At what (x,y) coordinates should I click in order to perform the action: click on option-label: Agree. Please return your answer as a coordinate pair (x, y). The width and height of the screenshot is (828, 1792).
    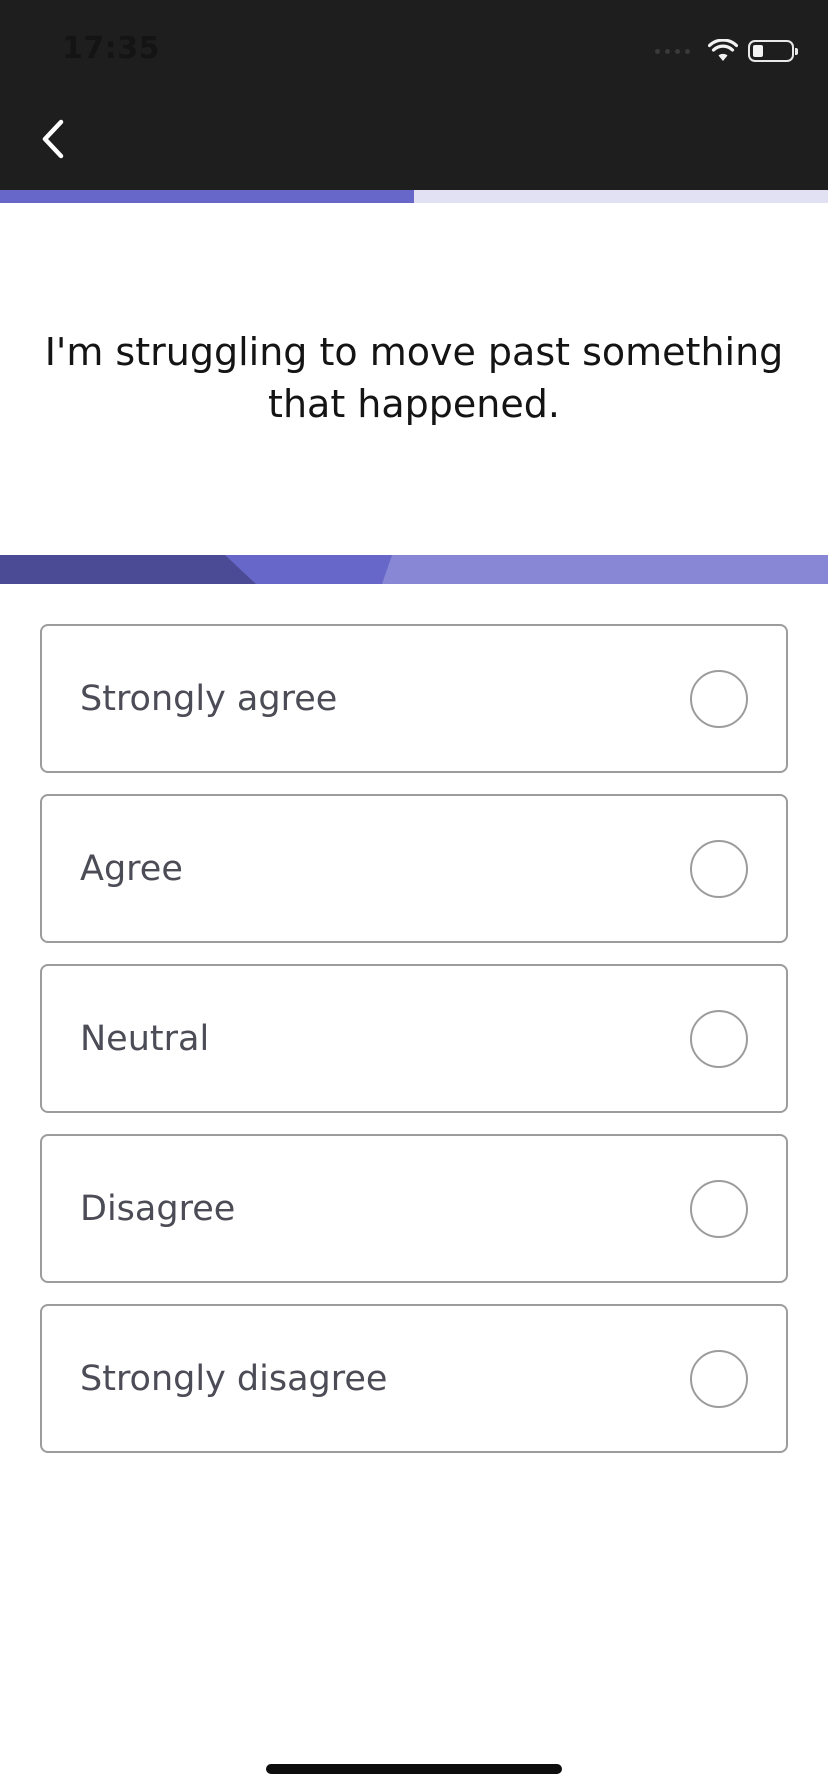
    Looking at the image, I should click on (131, 868).